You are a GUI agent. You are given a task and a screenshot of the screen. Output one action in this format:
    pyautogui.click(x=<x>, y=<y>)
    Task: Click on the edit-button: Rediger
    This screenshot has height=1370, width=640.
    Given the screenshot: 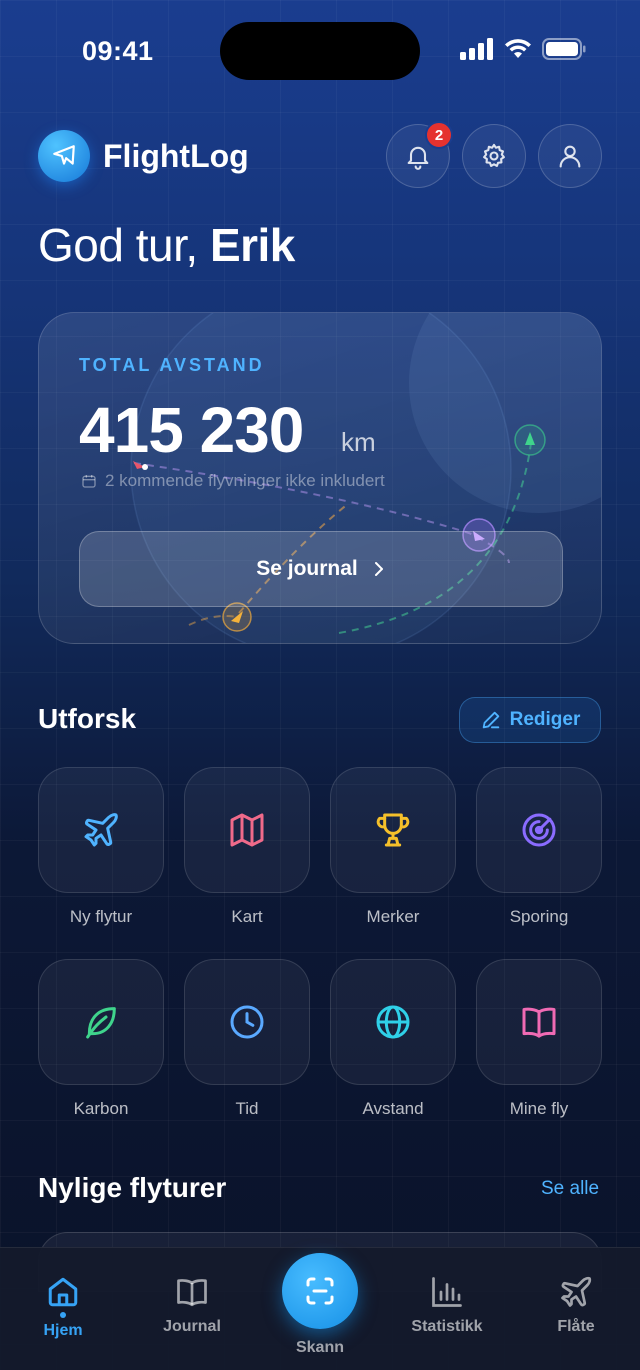 What is the action you would take?
    pyautogui.click(x=530, y=720)
    